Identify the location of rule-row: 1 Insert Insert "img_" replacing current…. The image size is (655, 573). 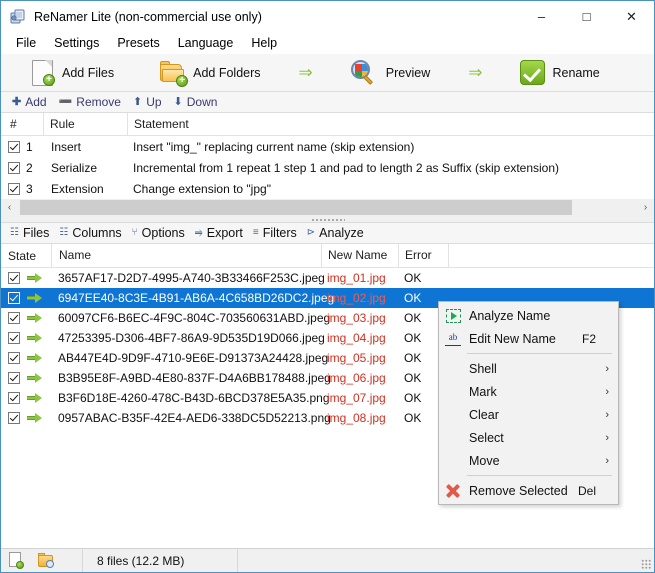
(327, 146).